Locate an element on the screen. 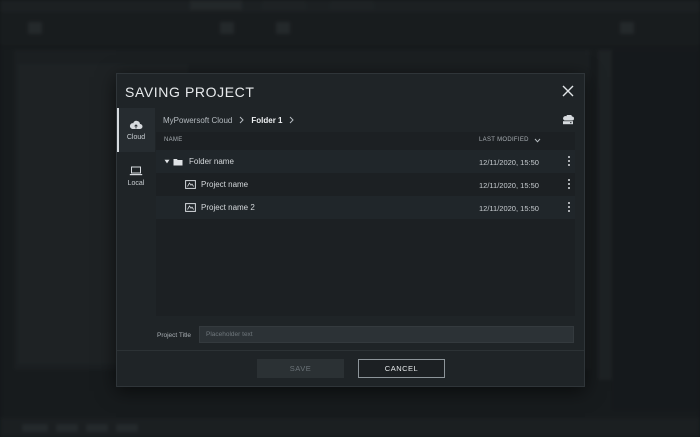 The height and width of the screenshot is (437, 700). row-name-cell: Folder name is located at coordinates (199, 161).